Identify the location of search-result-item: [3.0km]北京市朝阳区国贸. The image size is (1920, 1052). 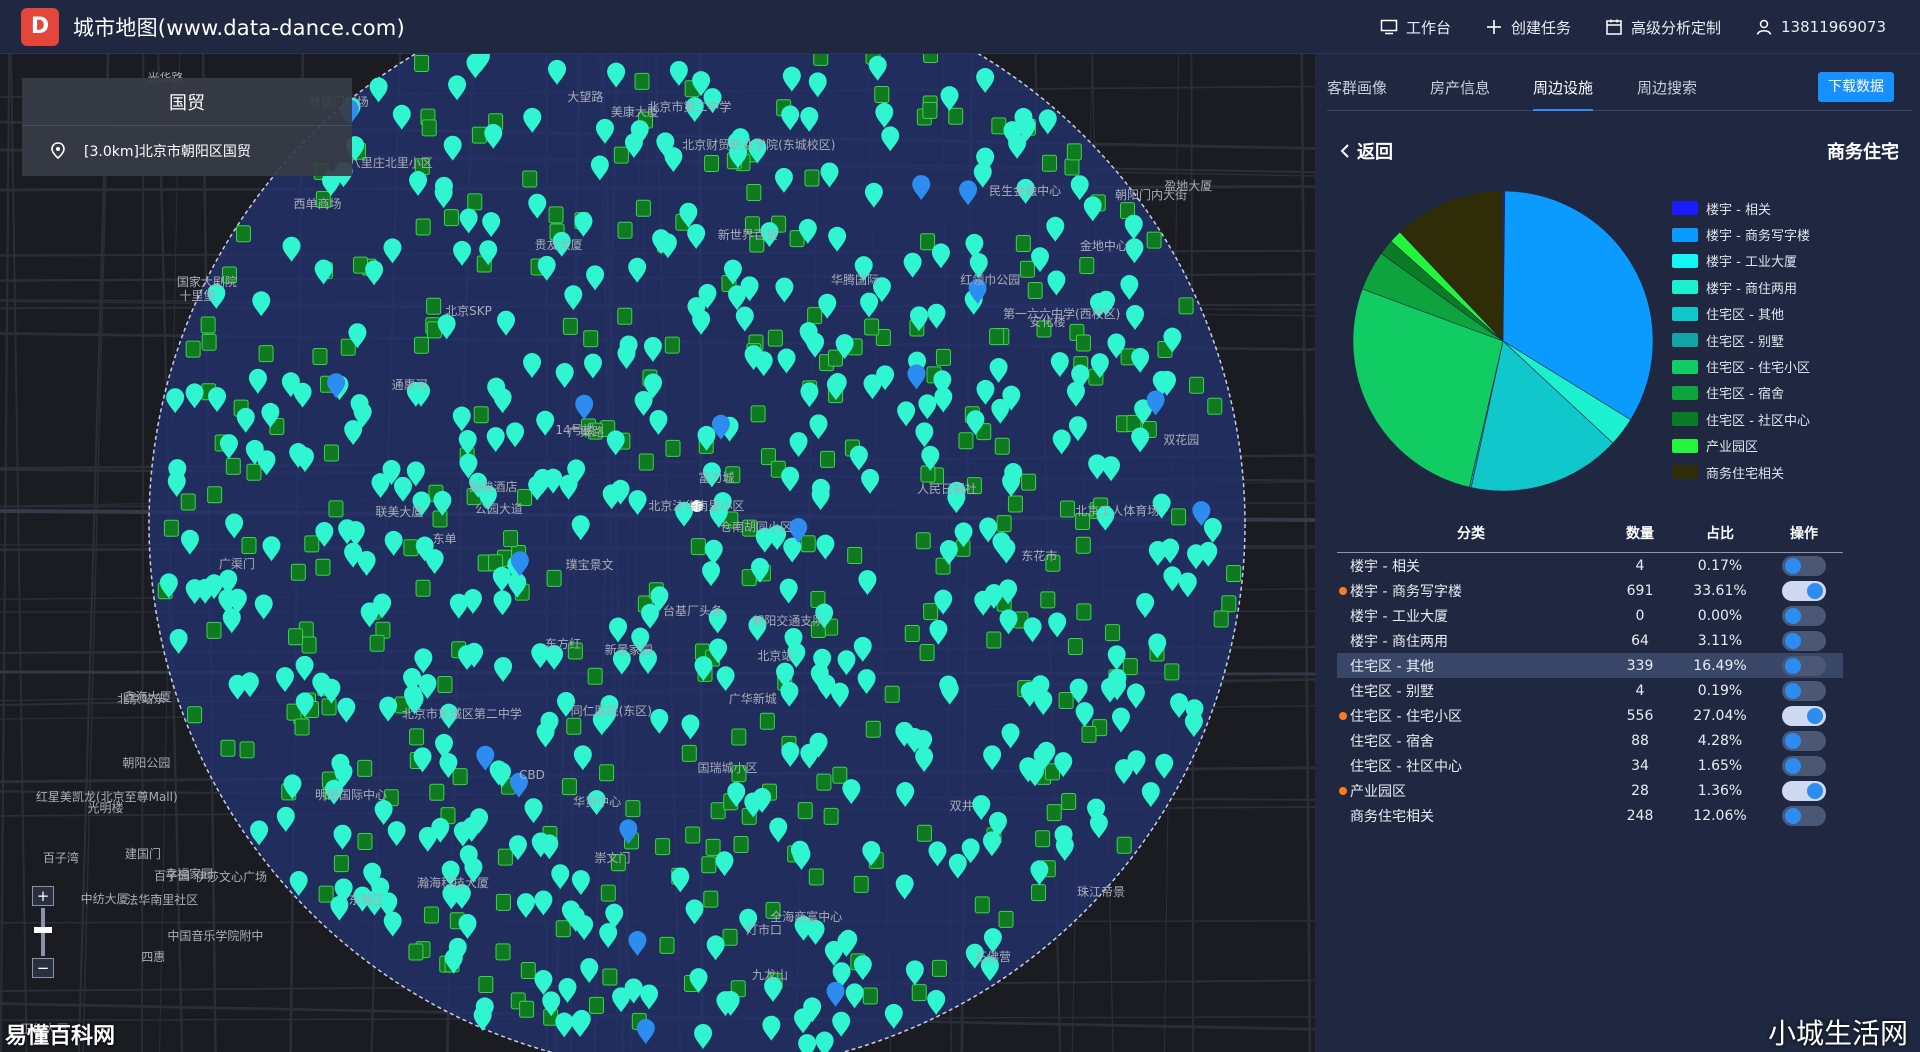
(187, 151).